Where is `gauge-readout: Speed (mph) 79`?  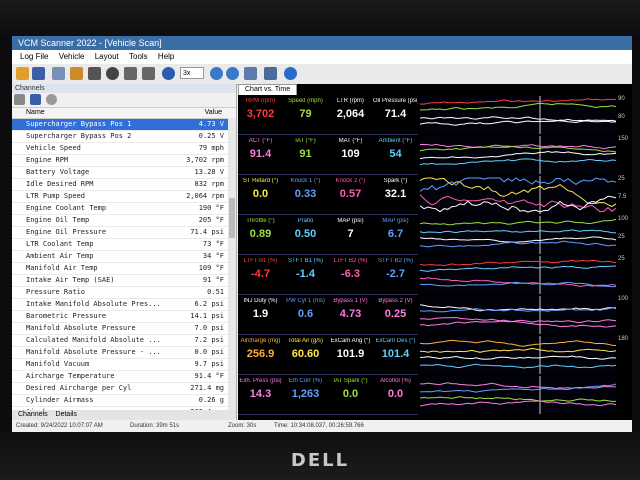
gauge-readout: Speed (mph) 79 is located at coordinates (305, 115).